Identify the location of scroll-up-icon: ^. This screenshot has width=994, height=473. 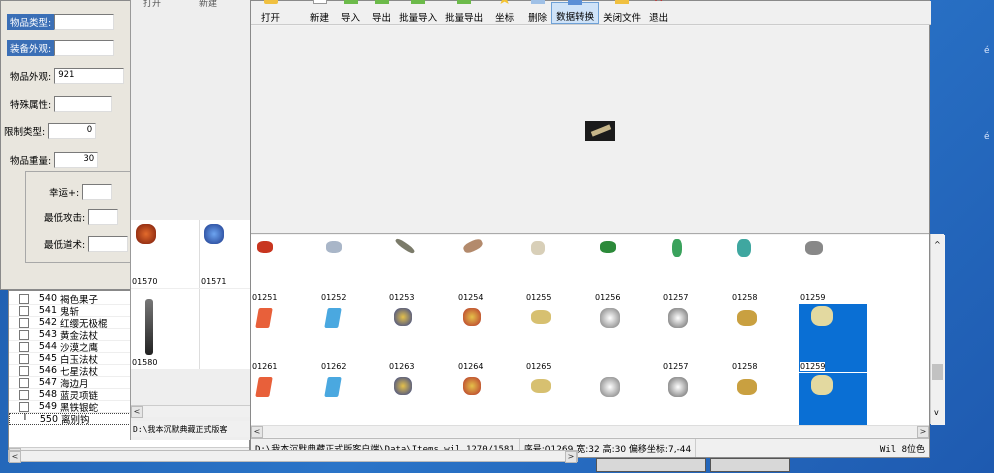
(937, 244).